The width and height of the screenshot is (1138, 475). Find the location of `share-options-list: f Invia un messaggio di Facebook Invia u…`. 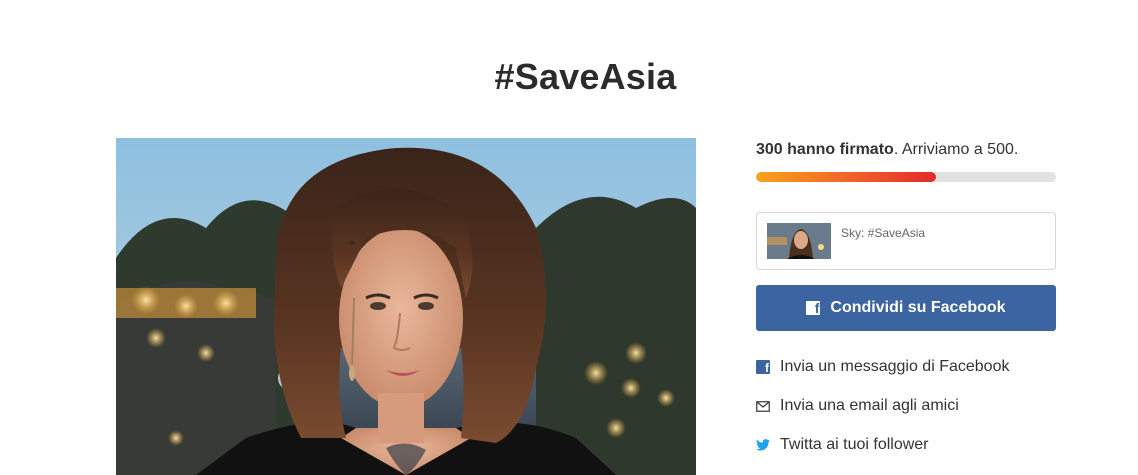

share-options-list: f Invia un messaggio di Facebook Invia u… is located at coordinates (906, 406).